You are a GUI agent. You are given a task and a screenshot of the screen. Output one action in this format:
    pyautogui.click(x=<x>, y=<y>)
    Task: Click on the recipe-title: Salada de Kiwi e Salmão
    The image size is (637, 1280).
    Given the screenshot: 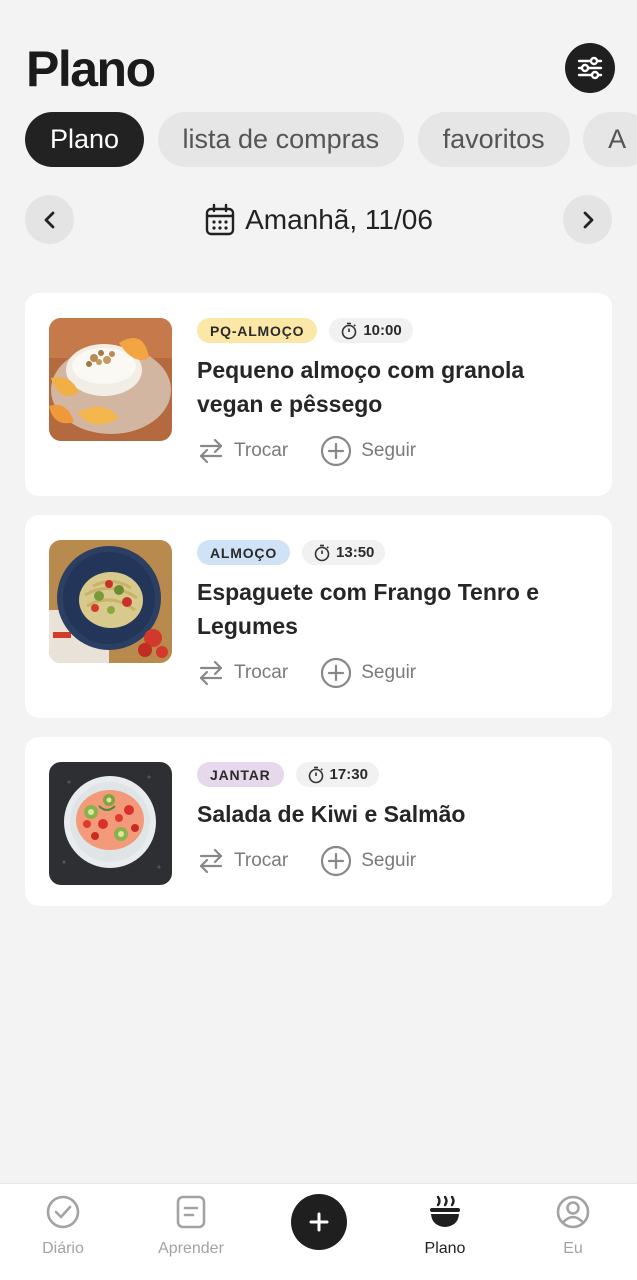 What is the action you would take?
    pyautogui.click(x=394, y=814)
    